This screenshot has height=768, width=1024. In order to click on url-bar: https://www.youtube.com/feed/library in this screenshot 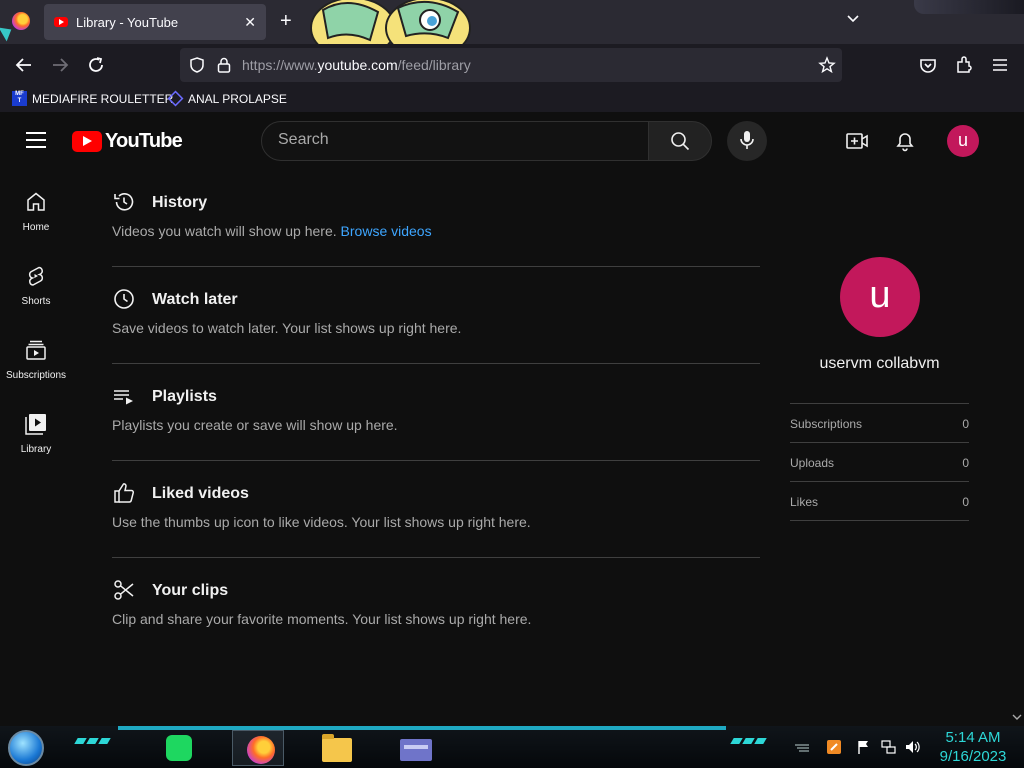, I will do `click(511, 65)`.